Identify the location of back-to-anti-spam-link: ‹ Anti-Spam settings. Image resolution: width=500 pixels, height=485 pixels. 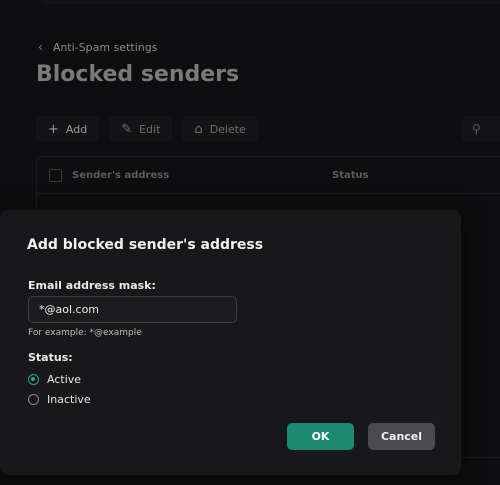
(97, 47).